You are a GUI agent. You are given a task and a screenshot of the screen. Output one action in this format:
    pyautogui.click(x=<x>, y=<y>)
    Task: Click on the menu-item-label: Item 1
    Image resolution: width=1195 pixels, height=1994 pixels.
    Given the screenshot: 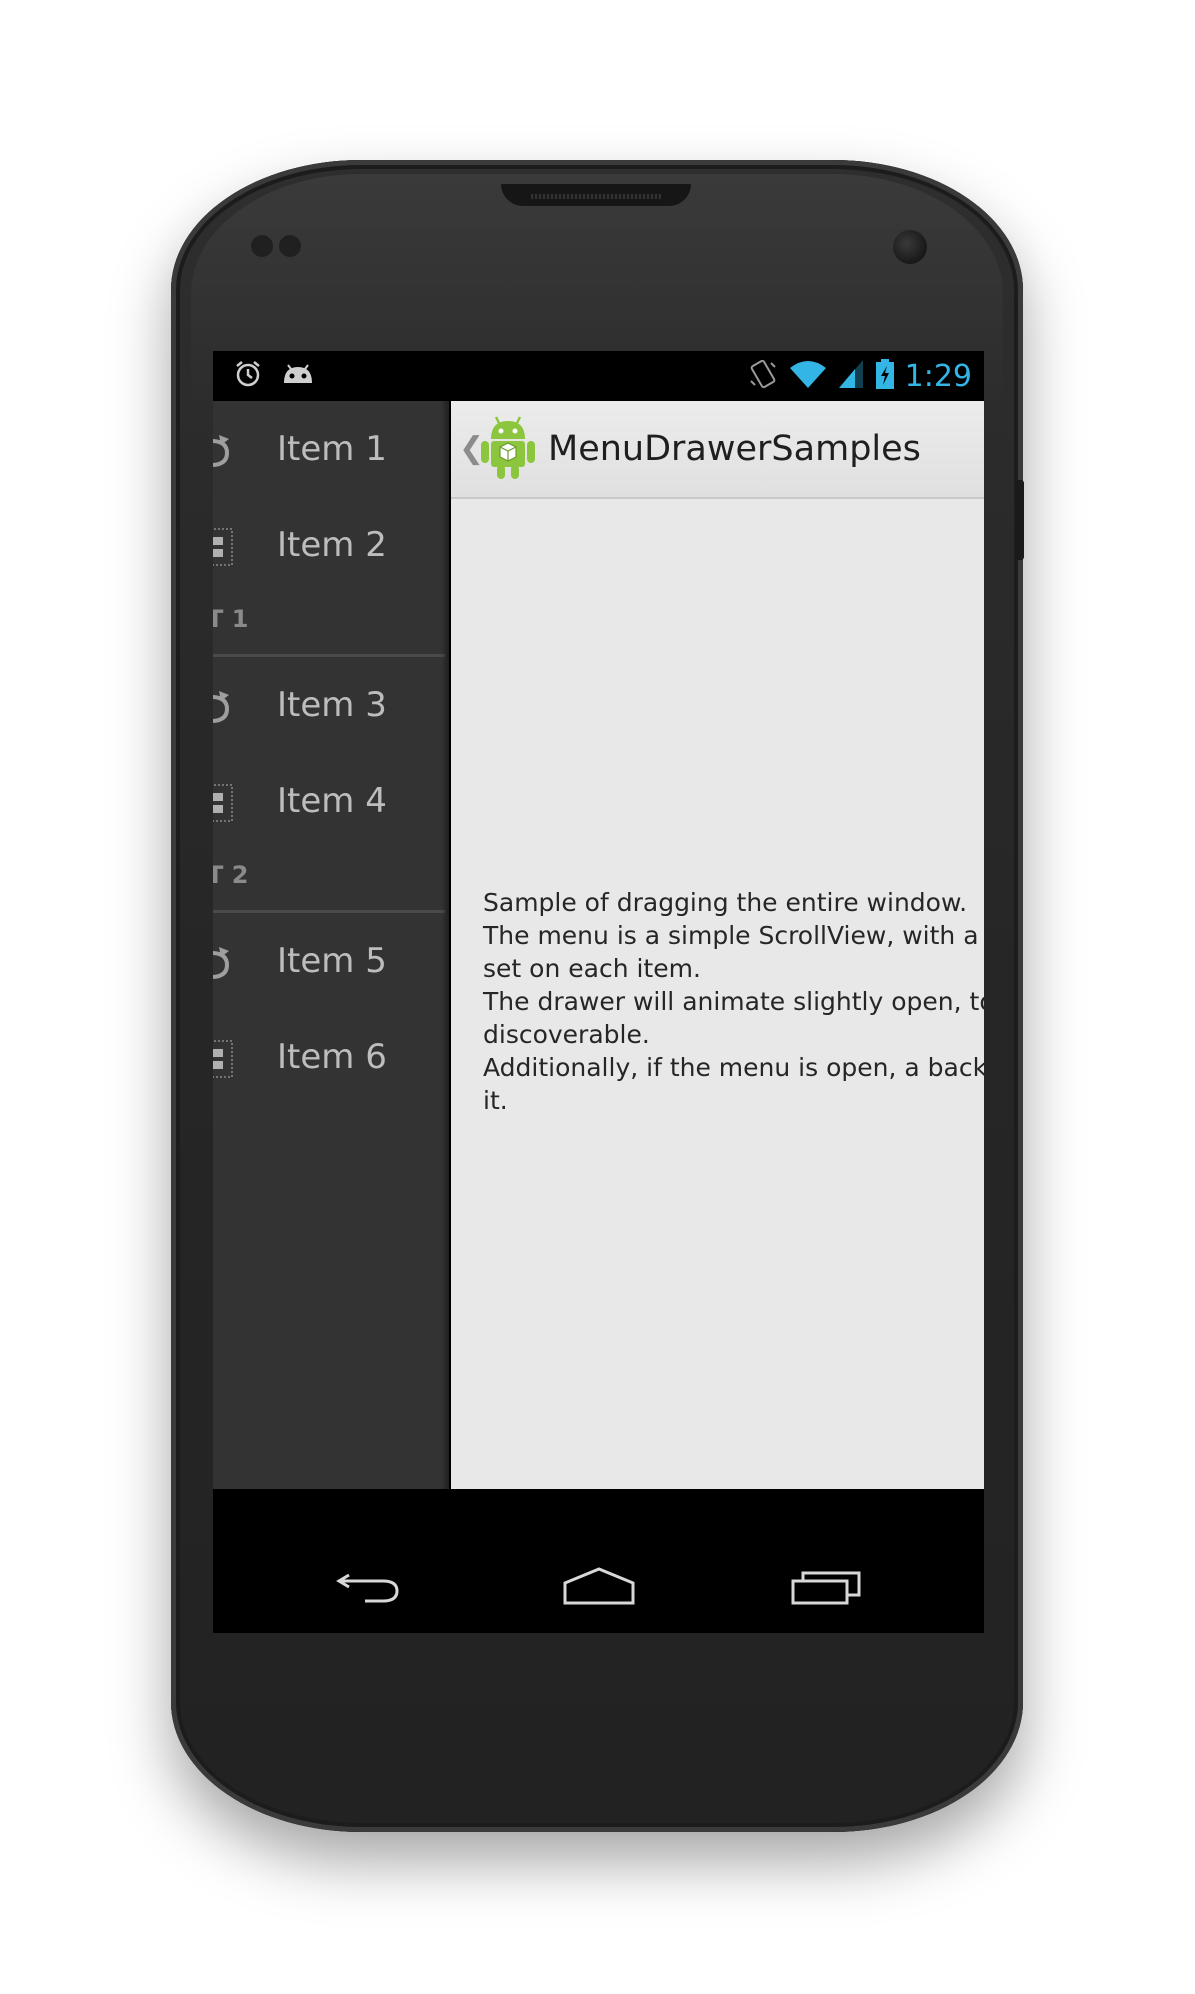 What is the action you would take?
    pyautogui.click(x=332, y=449)
    